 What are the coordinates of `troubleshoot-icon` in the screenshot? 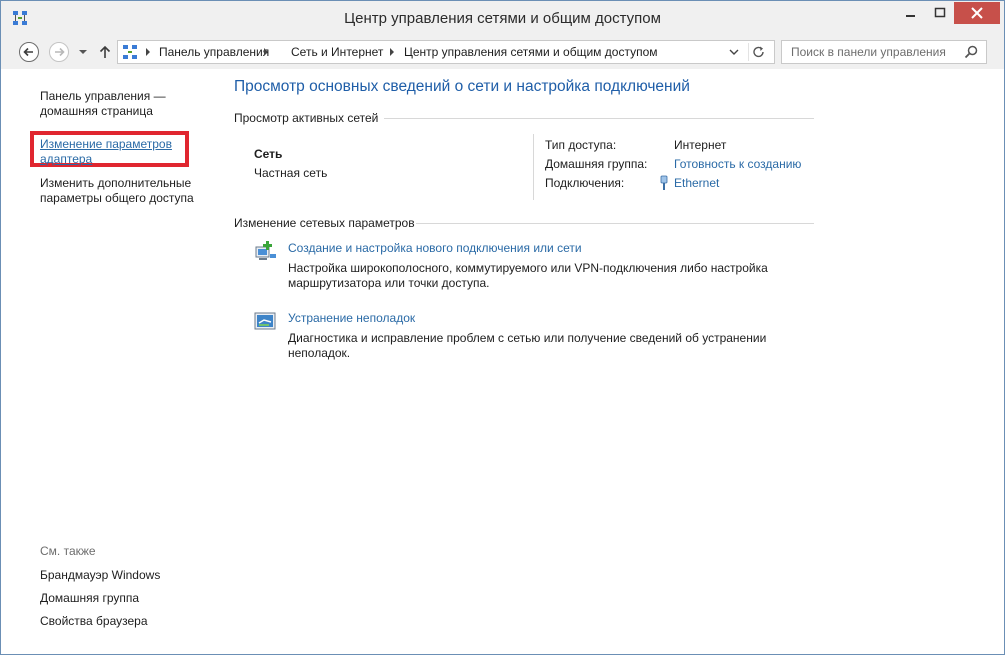 It's located at (265, 321).